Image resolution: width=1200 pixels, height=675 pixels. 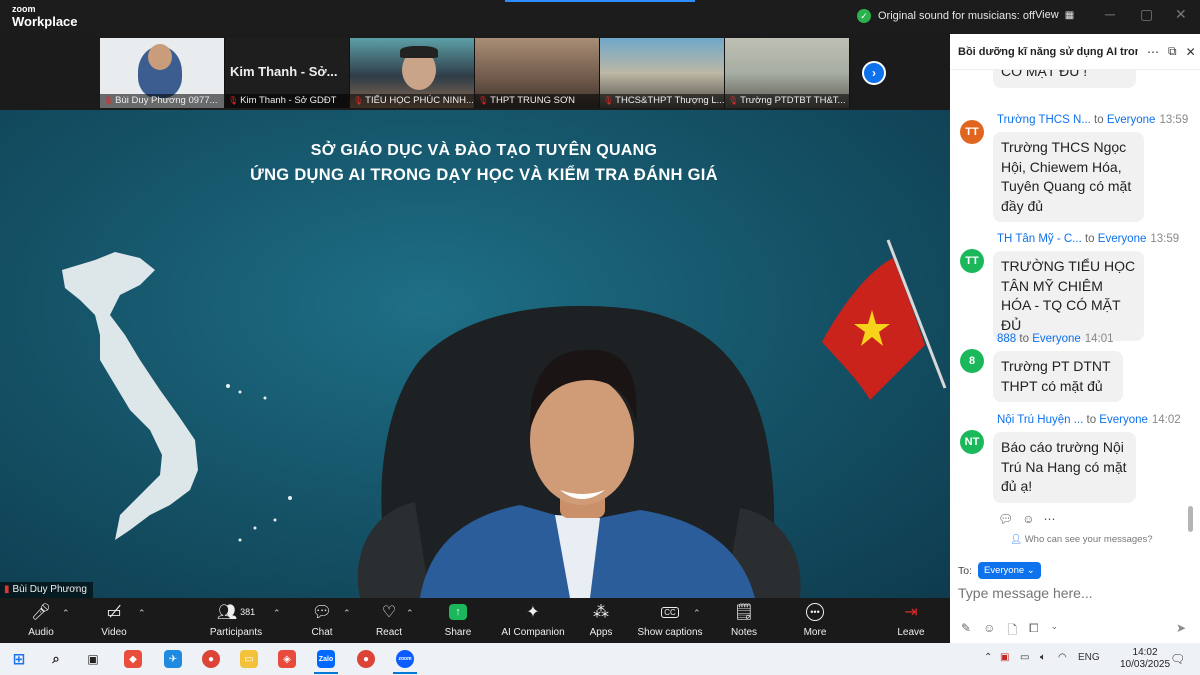 What do you see at coordinates (911, 620) in the screenshot?
I see `leave-button: ⇥ Leave` at bounding box center [911, 620].